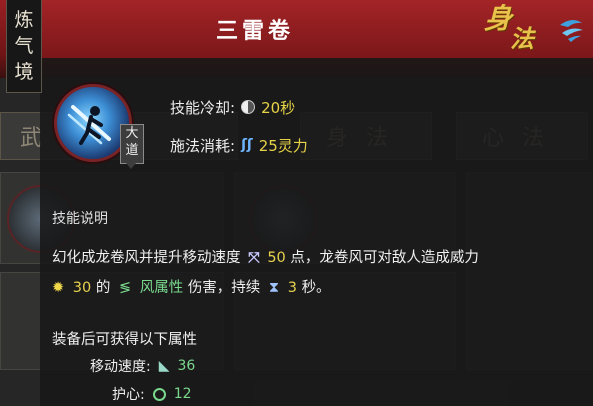 The width and height of the screenshot is (593, 406). What do you see at coordinates (203, 107) in the screenshot?
I see `cooldown-label: 技能冷却:` at bounding box center [203, 107].